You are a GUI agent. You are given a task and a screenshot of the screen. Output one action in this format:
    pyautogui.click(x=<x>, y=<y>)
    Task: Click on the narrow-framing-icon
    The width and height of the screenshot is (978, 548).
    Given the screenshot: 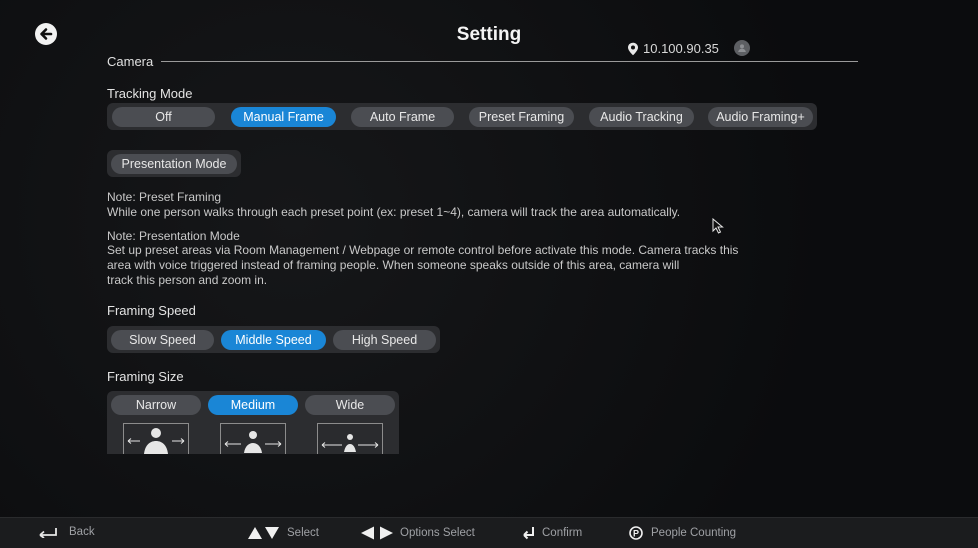 What is the action you would take?
    pyautogui.click(x=156, y=438)
    